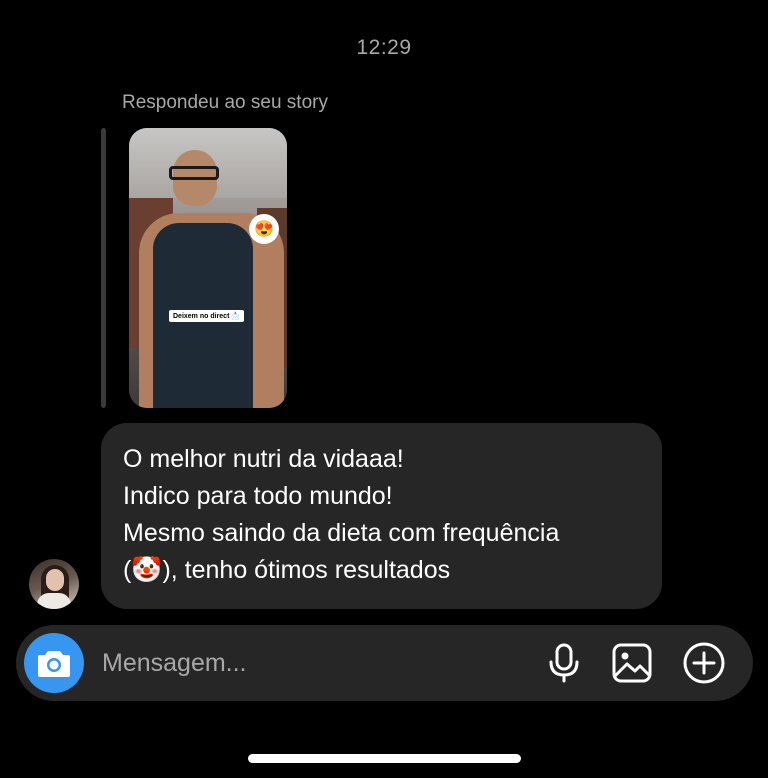 The width and height of the screenshot is (768, 778). I want to click on message-timestamp: 12:29, so click(384, 47).